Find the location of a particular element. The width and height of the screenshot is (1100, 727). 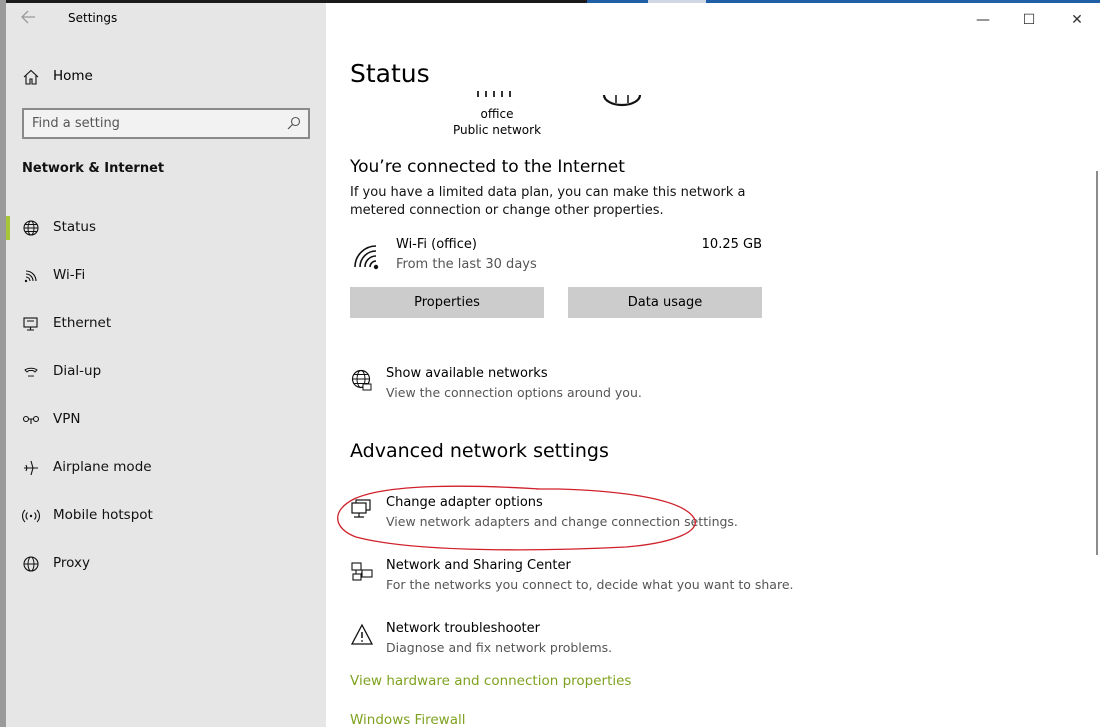

link-title: Network and Sharing Center is located at coordinates (478, 565).